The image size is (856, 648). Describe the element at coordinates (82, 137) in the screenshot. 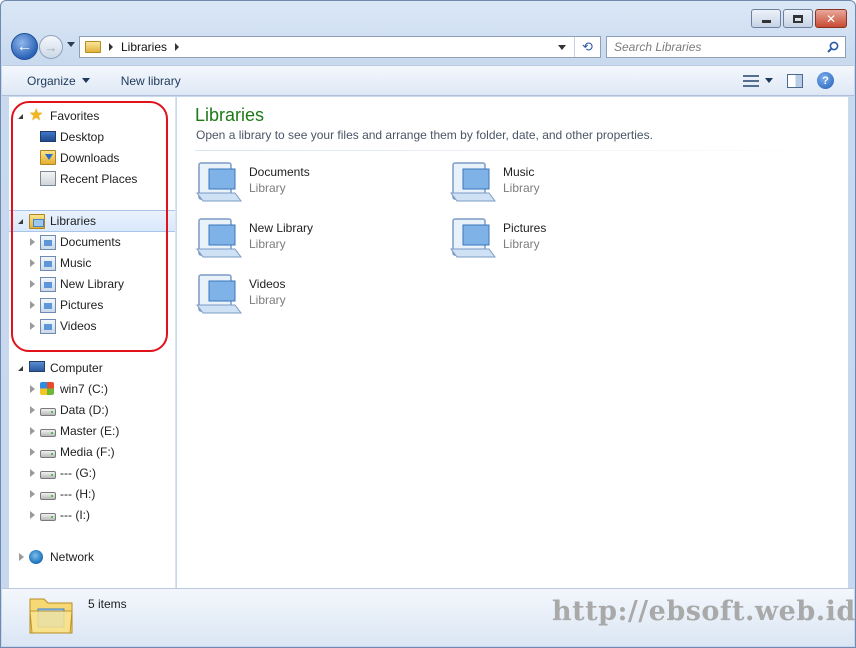

I see `tree-label: Desktop` at that location.